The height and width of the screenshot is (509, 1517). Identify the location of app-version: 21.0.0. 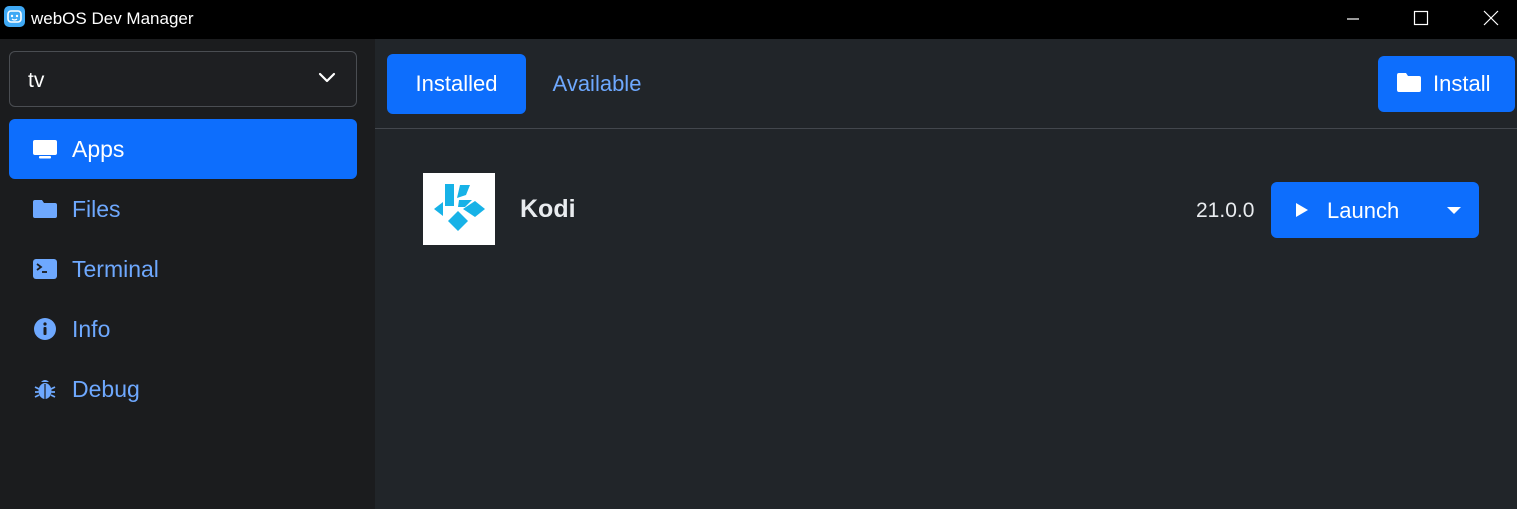
(1225, 210).